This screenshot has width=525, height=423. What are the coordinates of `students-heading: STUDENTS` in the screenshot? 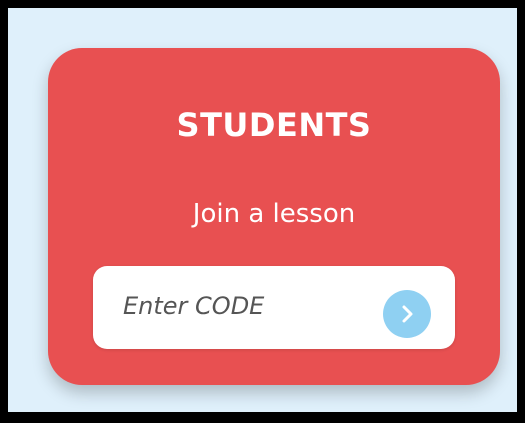 It's located at (274, 125).